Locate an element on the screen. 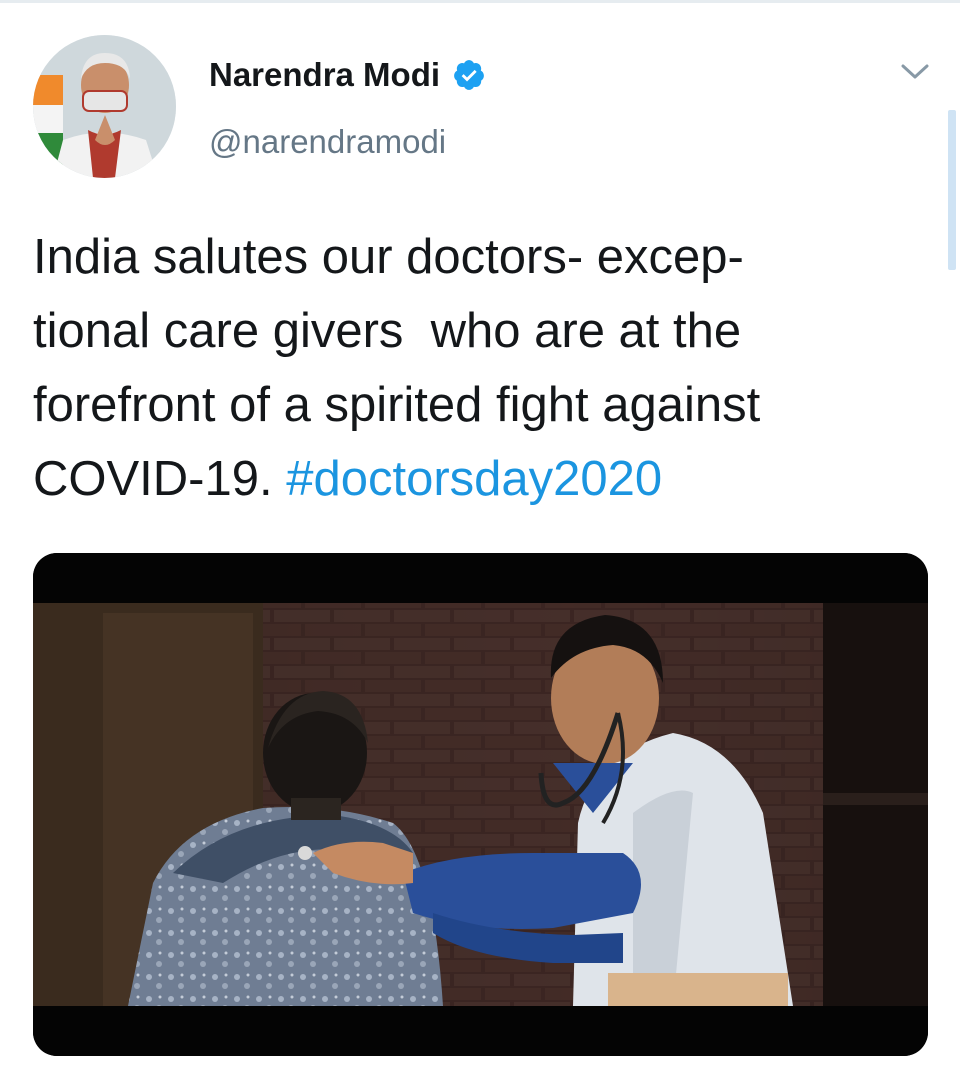 The height and width of the screenshot is (1077, 960). verified-badge-icon is located at coordinates (469, 75).